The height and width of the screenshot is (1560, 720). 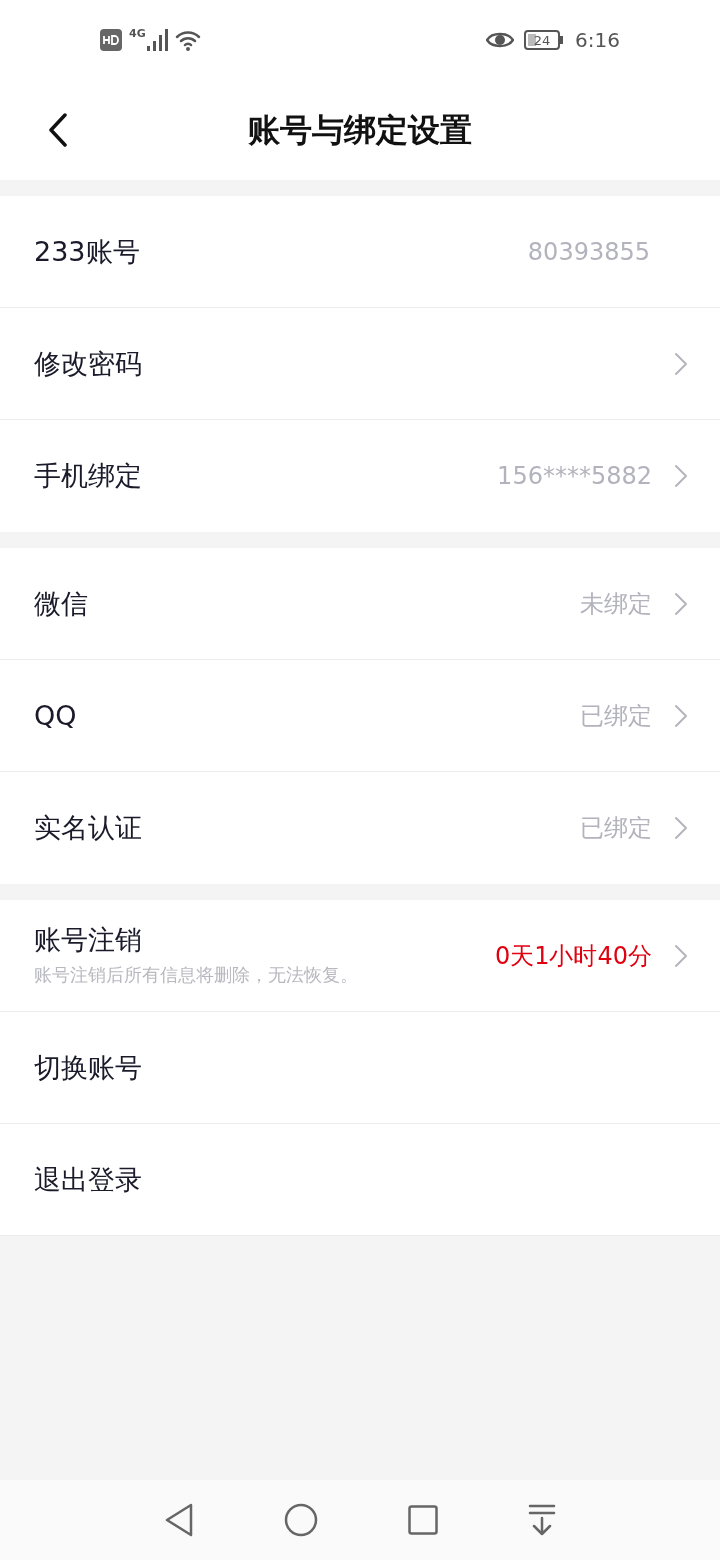 What do you see at coordinates (360, 828) in the screenshot?
I see `settings-row: 实名认证 已绑定` at bounding box center [360, 828].